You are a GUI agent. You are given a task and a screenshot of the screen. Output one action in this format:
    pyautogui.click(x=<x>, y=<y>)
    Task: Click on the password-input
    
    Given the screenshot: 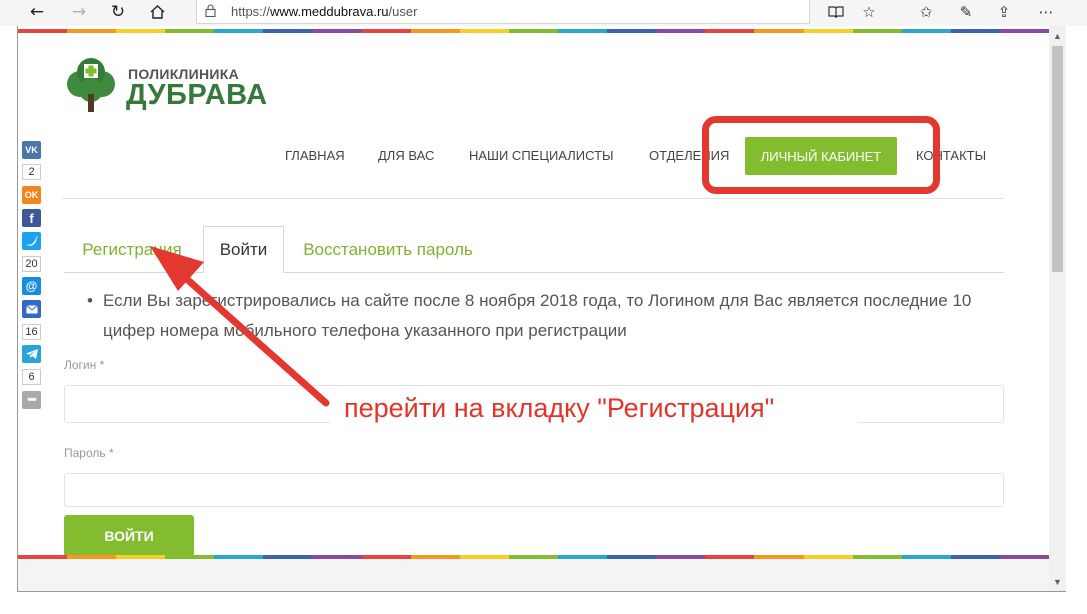 What is the action you would take?
    pyautogui.click(x=534, y=490)
    